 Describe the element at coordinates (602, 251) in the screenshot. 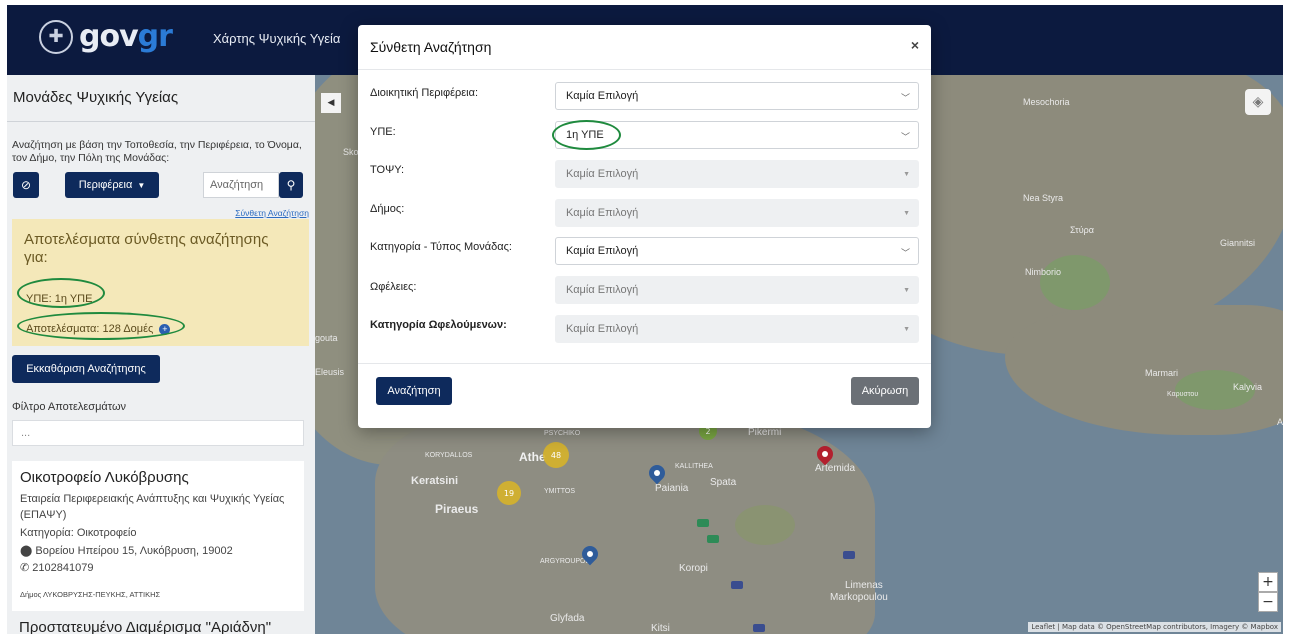

I see `select-unit-type-value: Καμία Επιλογή` at that location.